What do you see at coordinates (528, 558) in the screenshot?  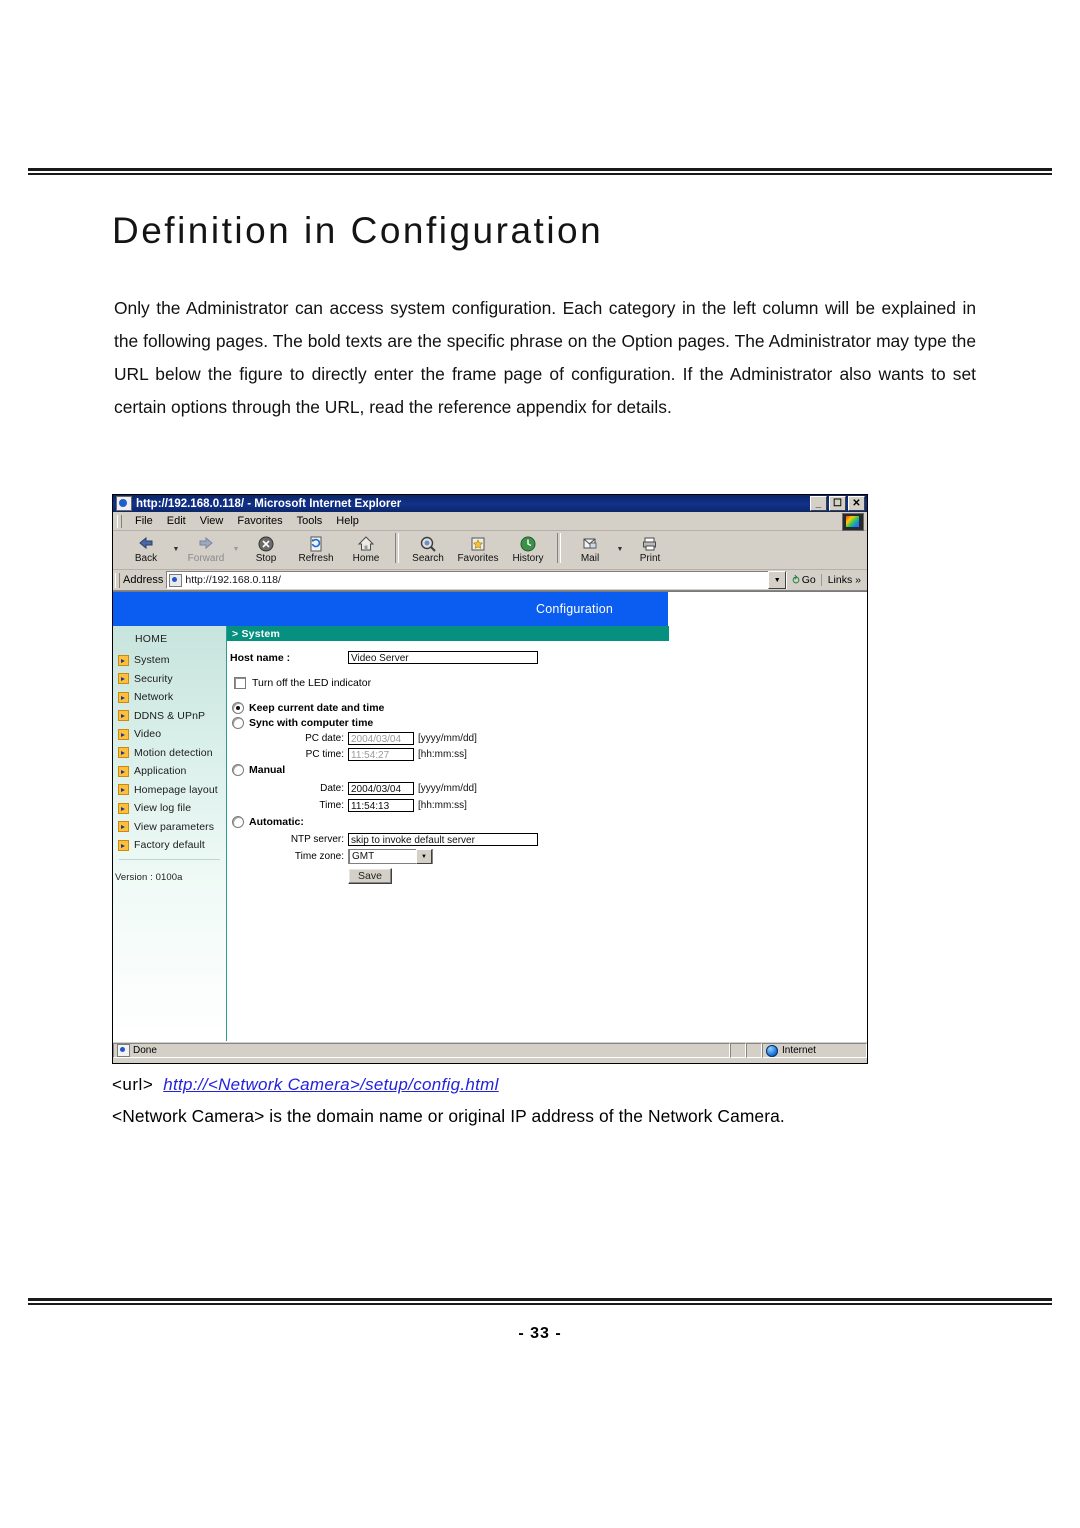 I see `toolbar-history-label: History` at bounding box center [528, 558].